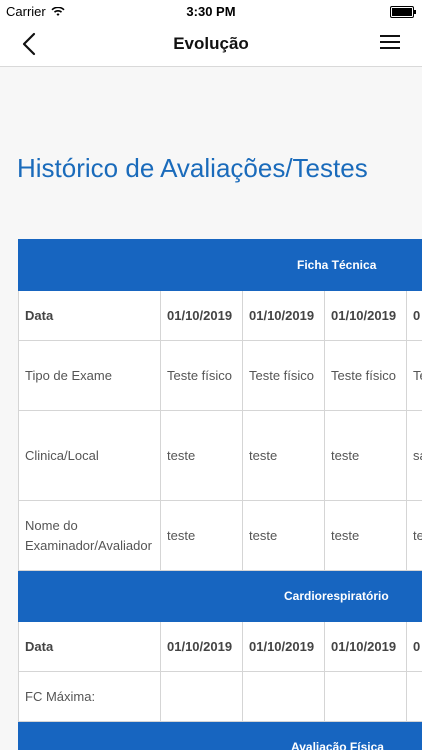 This screenshot has height=750, width=422. I want to click on table-row: FC Máxima:, so click(220, 696).